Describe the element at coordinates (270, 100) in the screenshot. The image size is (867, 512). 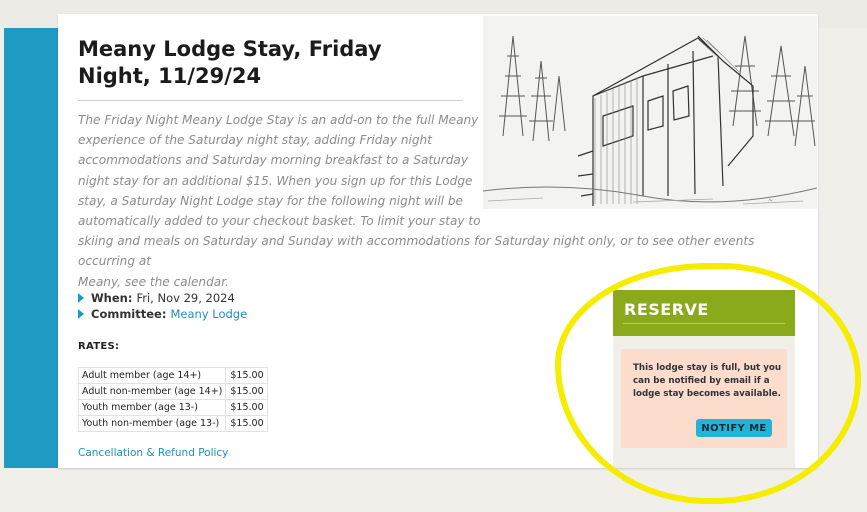
I see `title-divider` at that location.